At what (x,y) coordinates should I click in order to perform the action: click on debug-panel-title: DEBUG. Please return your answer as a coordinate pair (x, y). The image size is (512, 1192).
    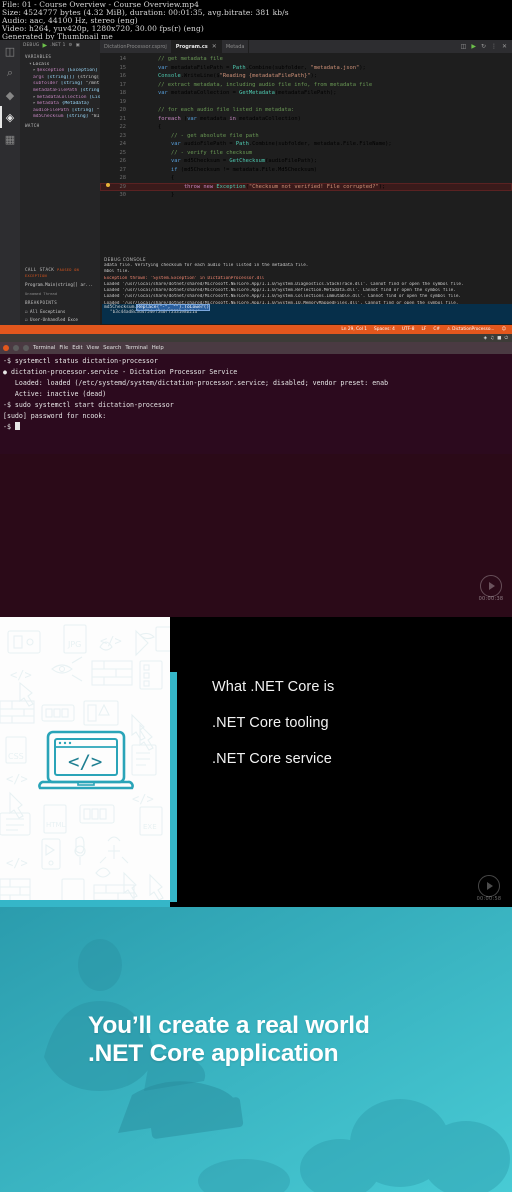
    Looking at the image, I should click on (31, 45).